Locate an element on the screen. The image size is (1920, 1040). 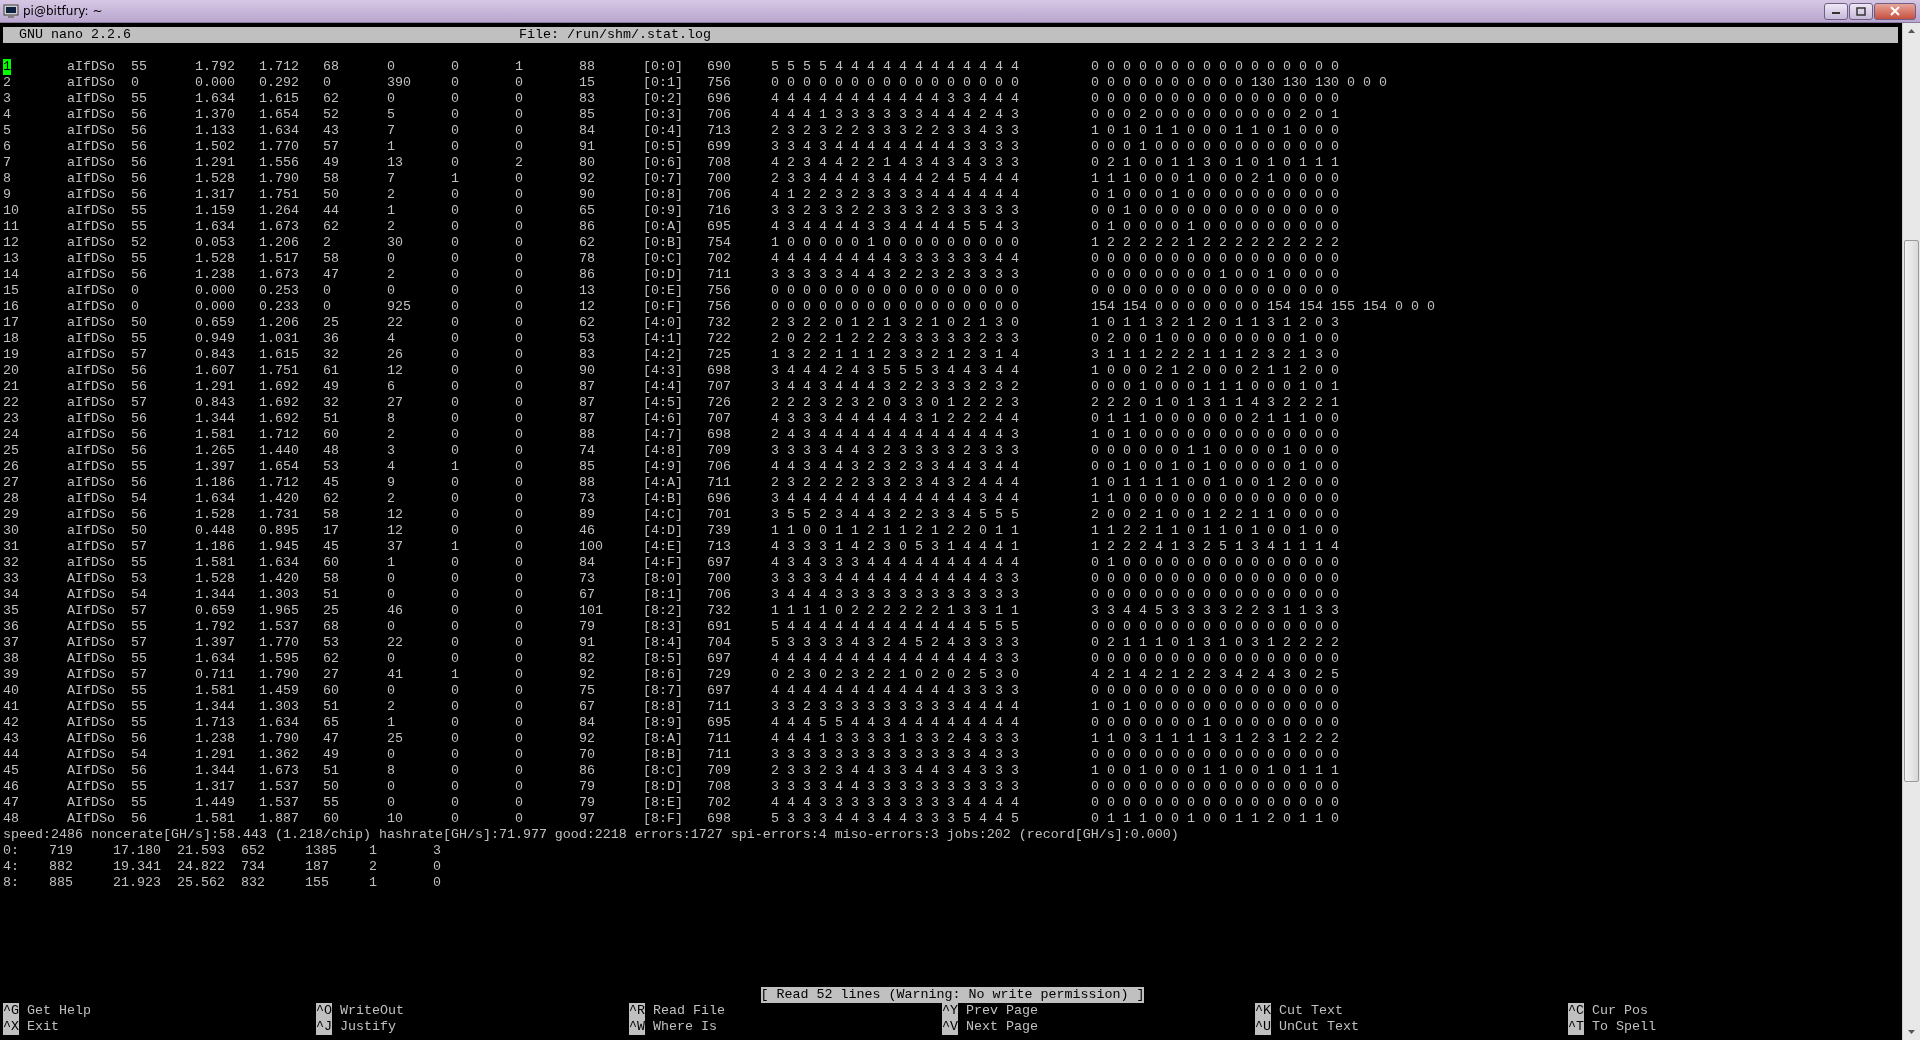
table-cell: 1.790 is located at coordinates (279, 179).